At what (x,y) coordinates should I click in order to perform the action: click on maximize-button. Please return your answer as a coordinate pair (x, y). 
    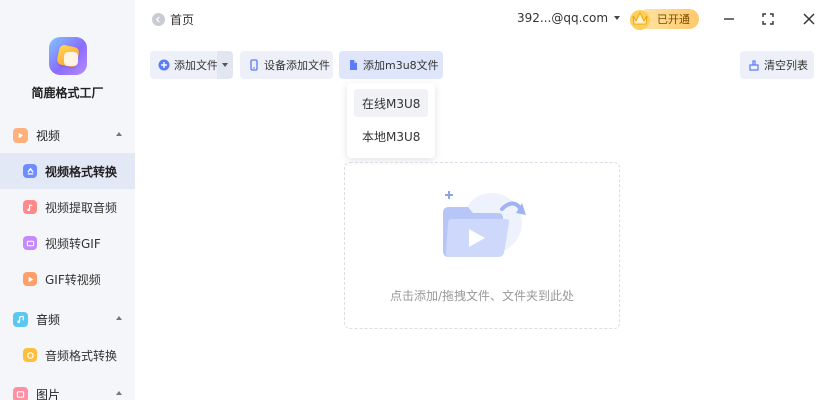
    Looking at the image, I should click on (768, 19).